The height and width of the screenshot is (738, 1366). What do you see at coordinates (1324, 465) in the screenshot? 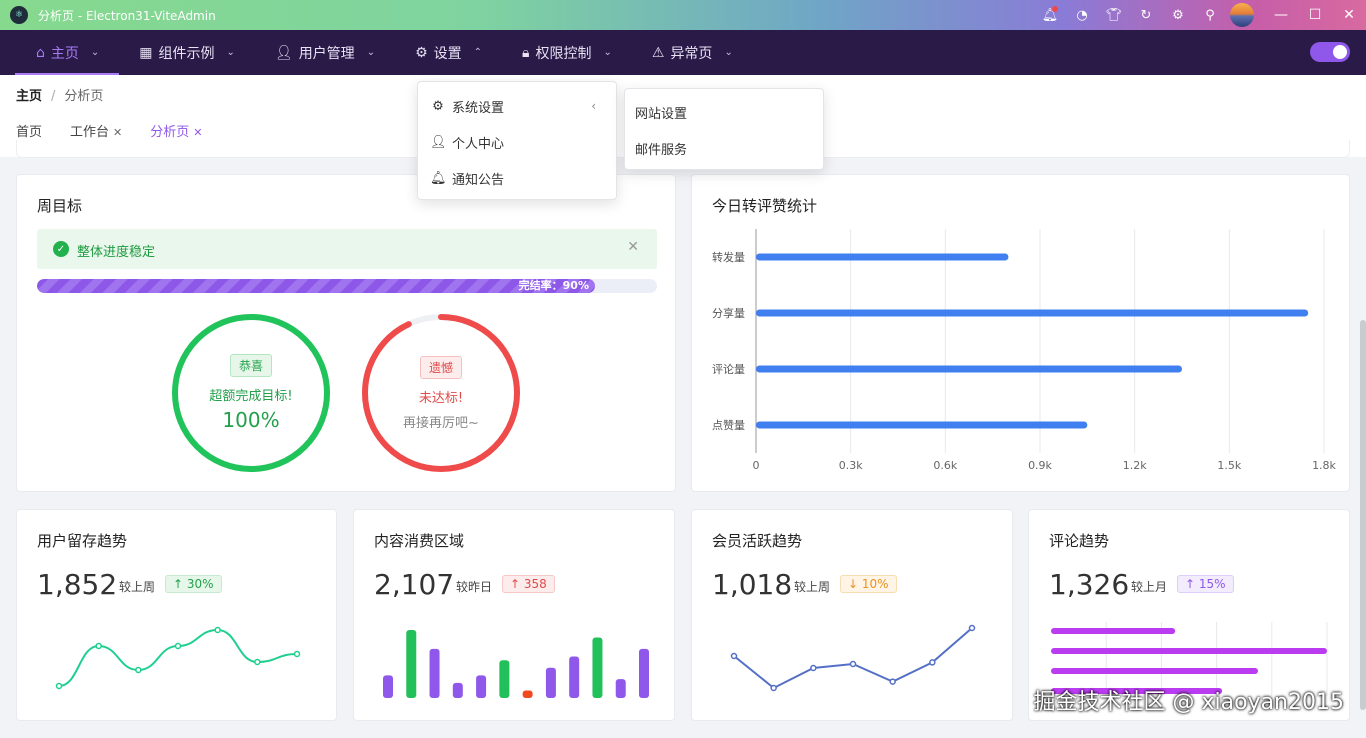
I see `x-tick-label: 1.8k` at bounding box center [1324, 465].